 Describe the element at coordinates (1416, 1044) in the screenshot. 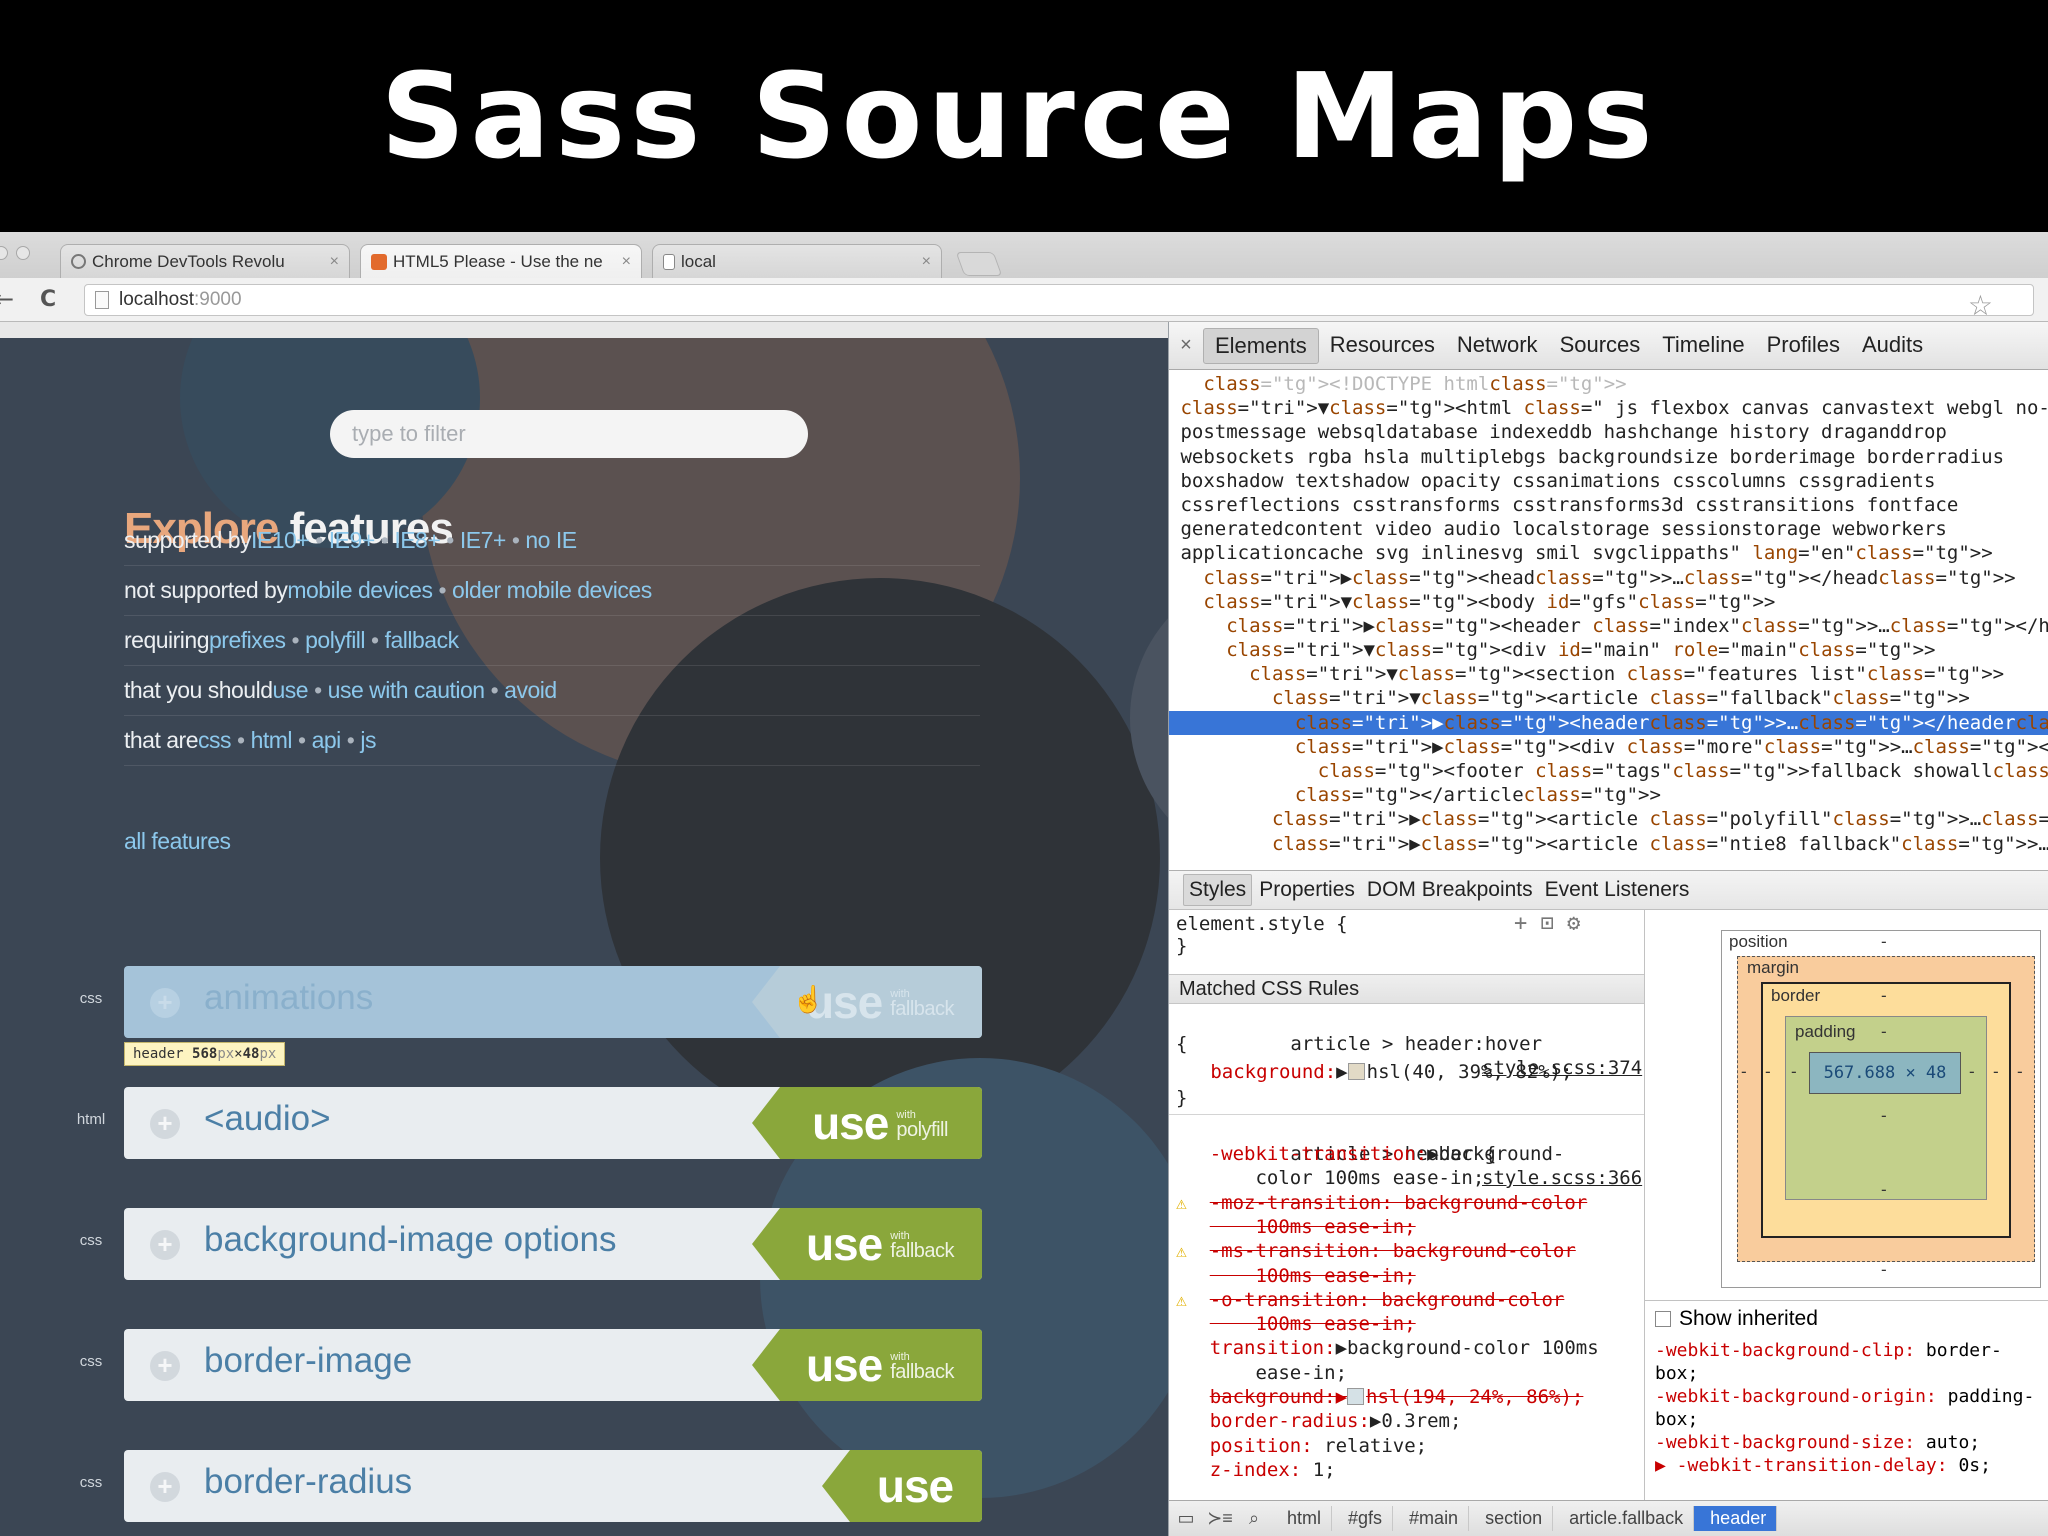

I see `rule1-selector: article > header:hover` at that location.